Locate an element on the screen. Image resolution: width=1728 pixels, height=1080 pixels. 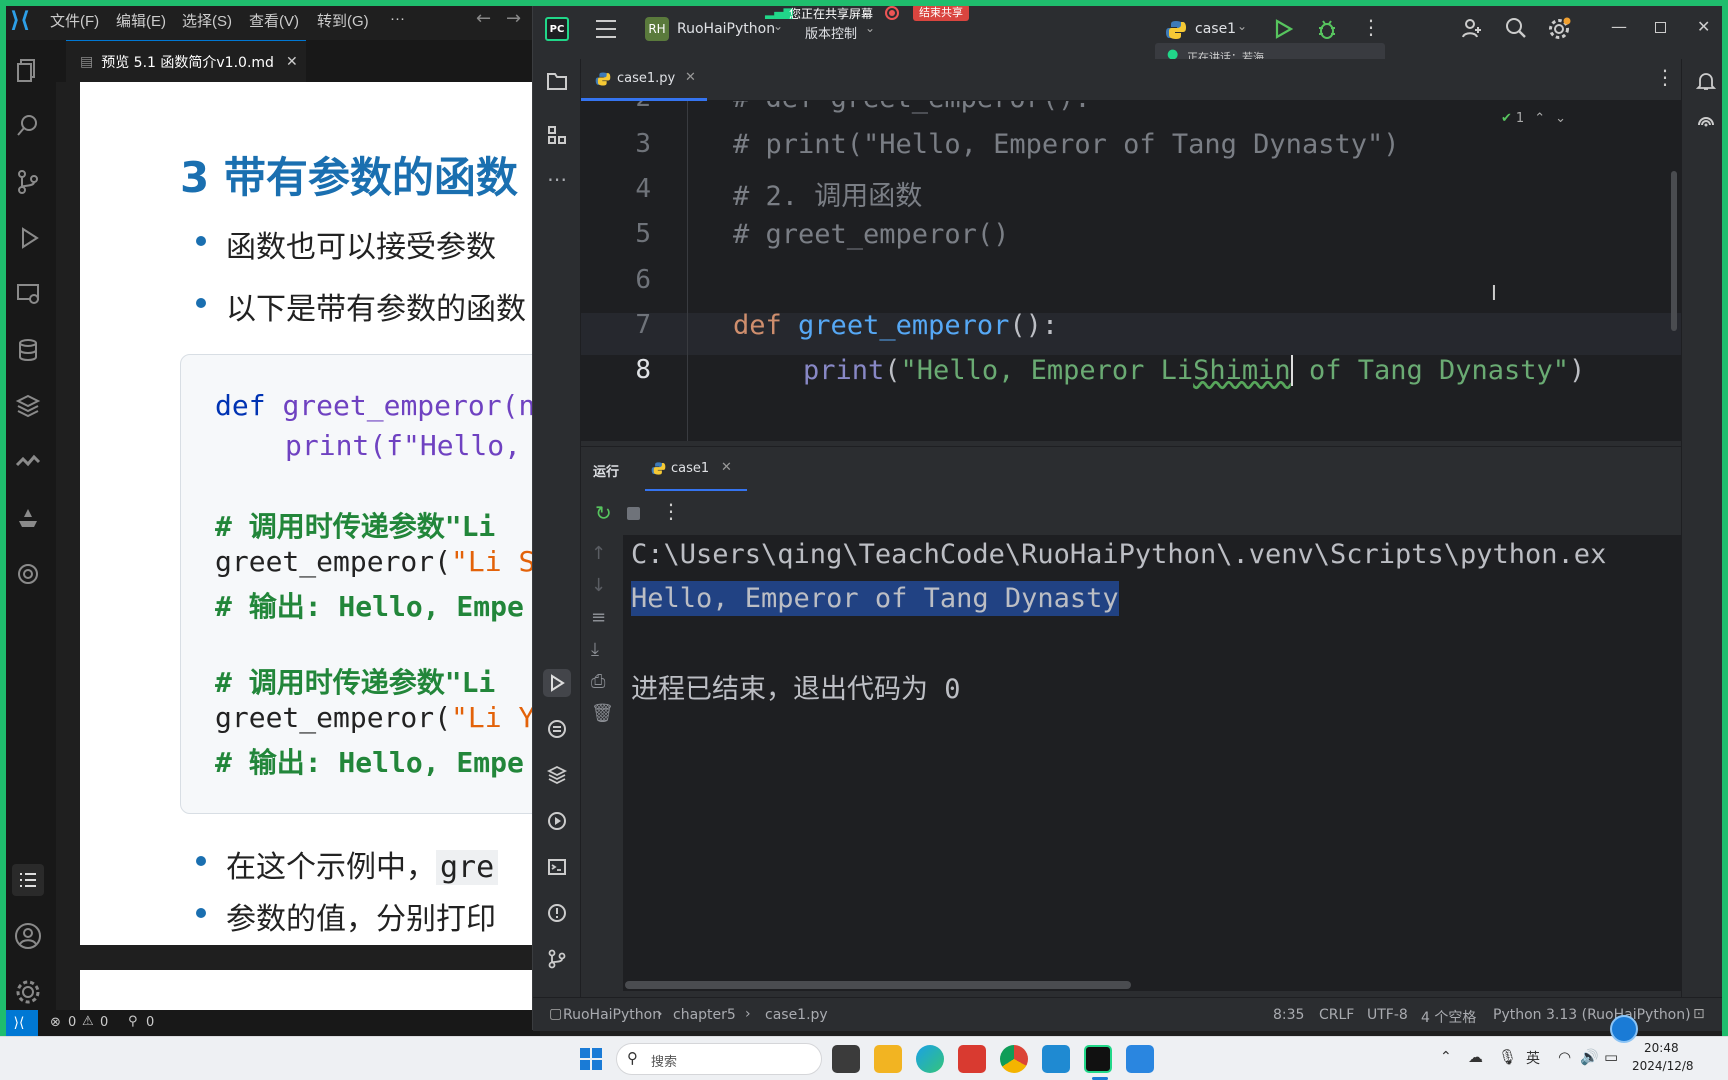
taskbar-search-box: ⚲ 搜索 is located at coordinates (719, 1059).